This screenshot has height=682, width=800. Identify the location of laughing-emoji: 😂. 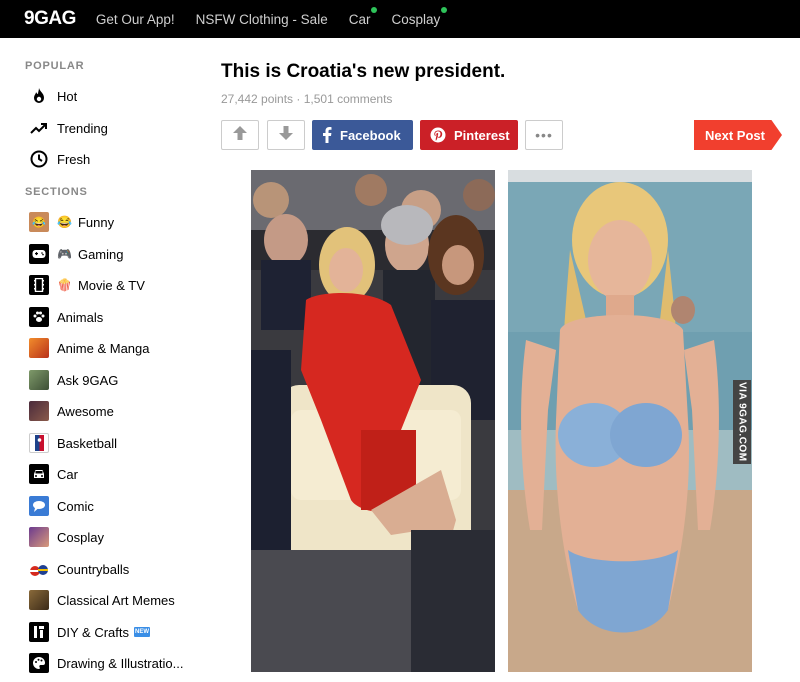
(64, 222).